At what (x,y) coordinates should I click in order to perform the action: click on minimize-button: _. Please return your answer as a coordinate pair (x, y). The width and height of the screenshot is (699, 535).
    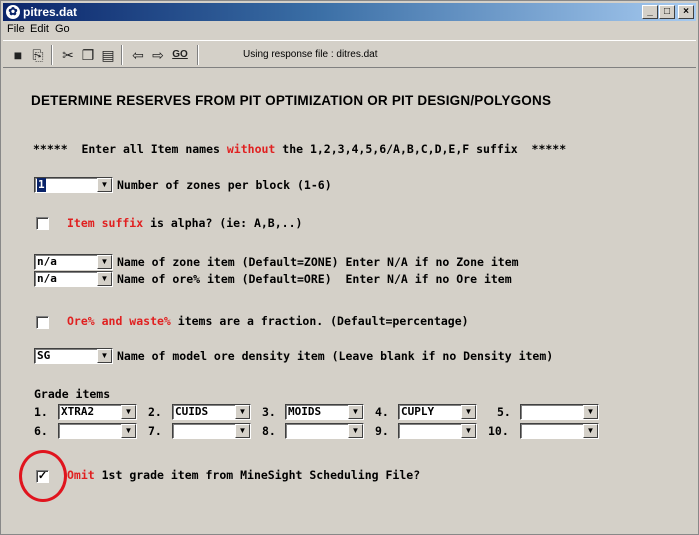
    Looking at the image, I should click on (650, 12).